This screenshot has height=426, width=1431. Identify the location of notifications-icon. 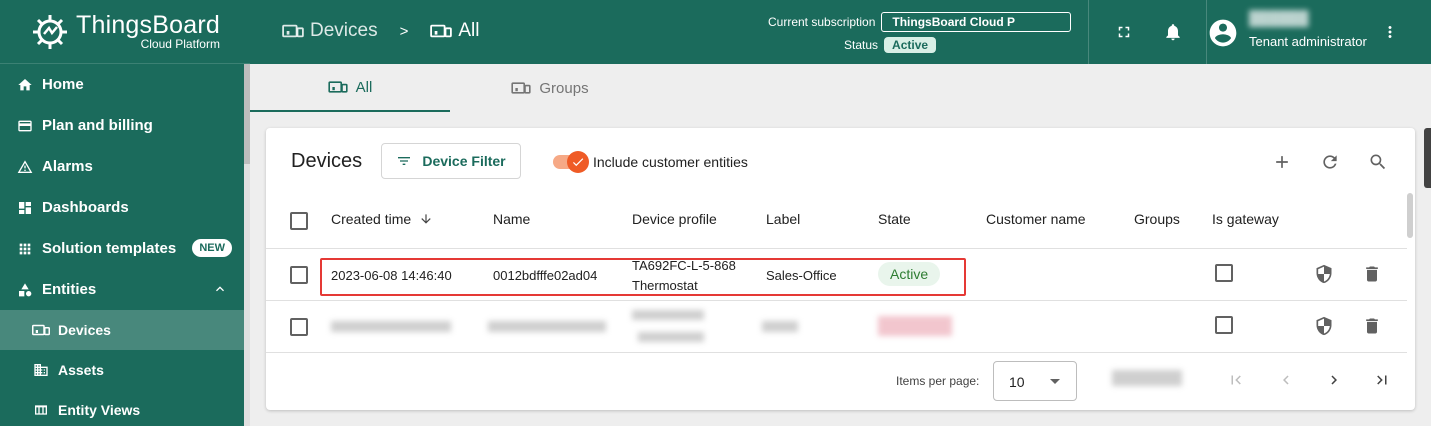
(1173, 32).